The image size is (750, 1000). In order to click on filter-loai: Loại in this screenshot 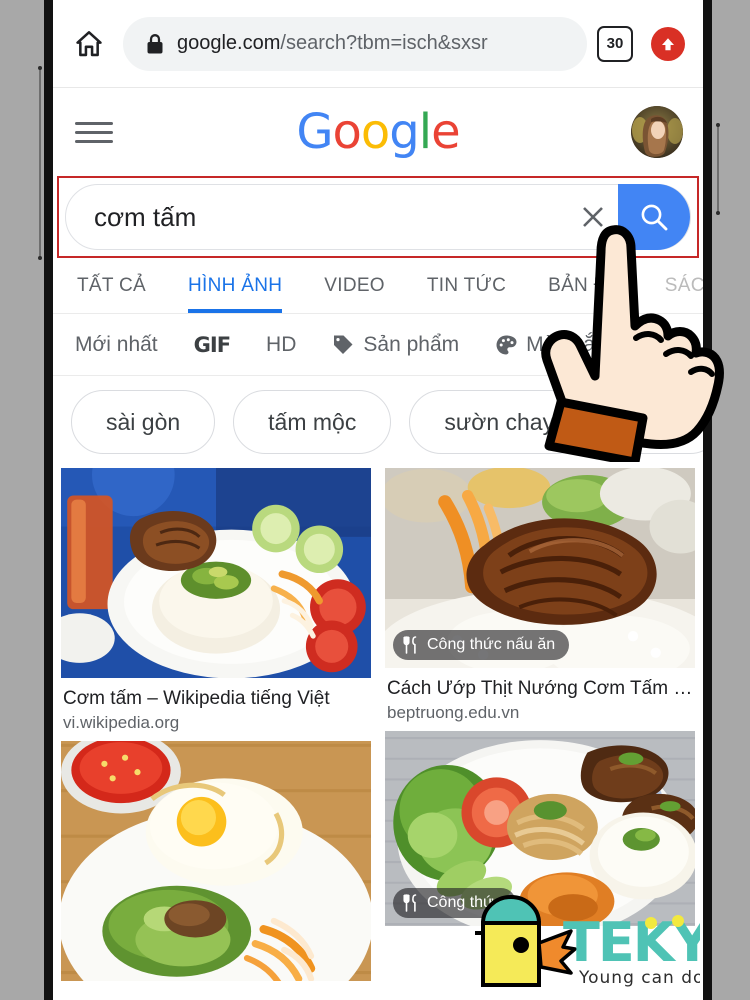, I will do `click(662, 345)`.